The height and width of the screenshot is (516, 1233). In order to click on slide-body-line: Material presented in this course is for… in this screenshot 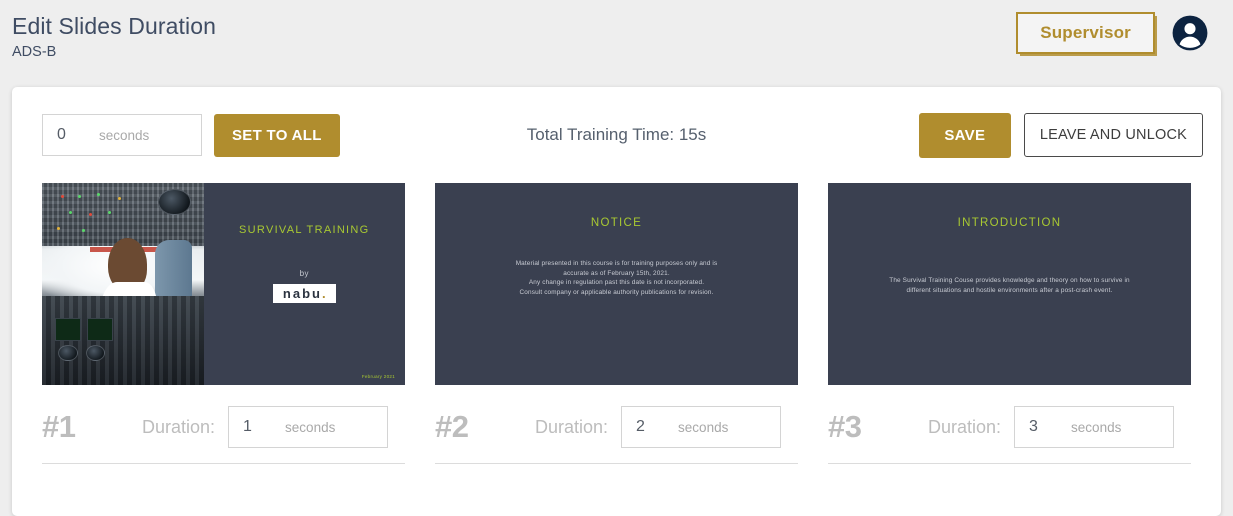, I will do `click(616, 263)`.